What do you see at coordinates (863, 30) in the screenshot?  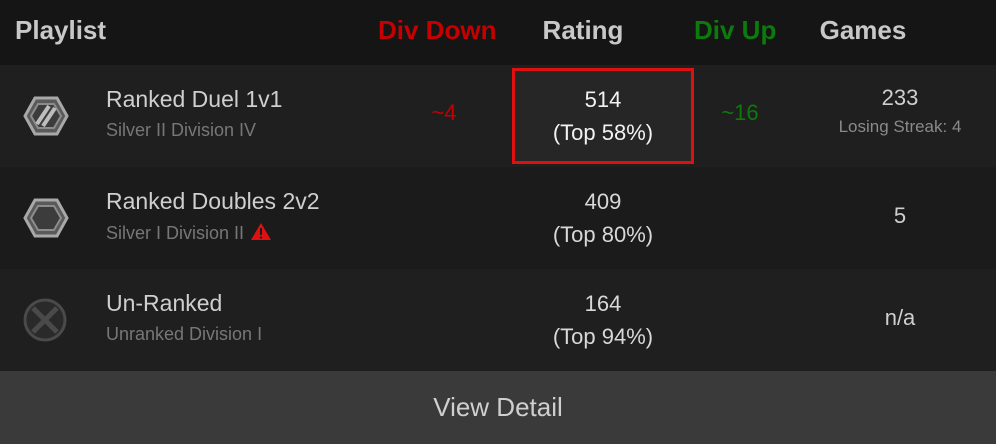 I see `header-games: Games` at bounding box center [863, 30].